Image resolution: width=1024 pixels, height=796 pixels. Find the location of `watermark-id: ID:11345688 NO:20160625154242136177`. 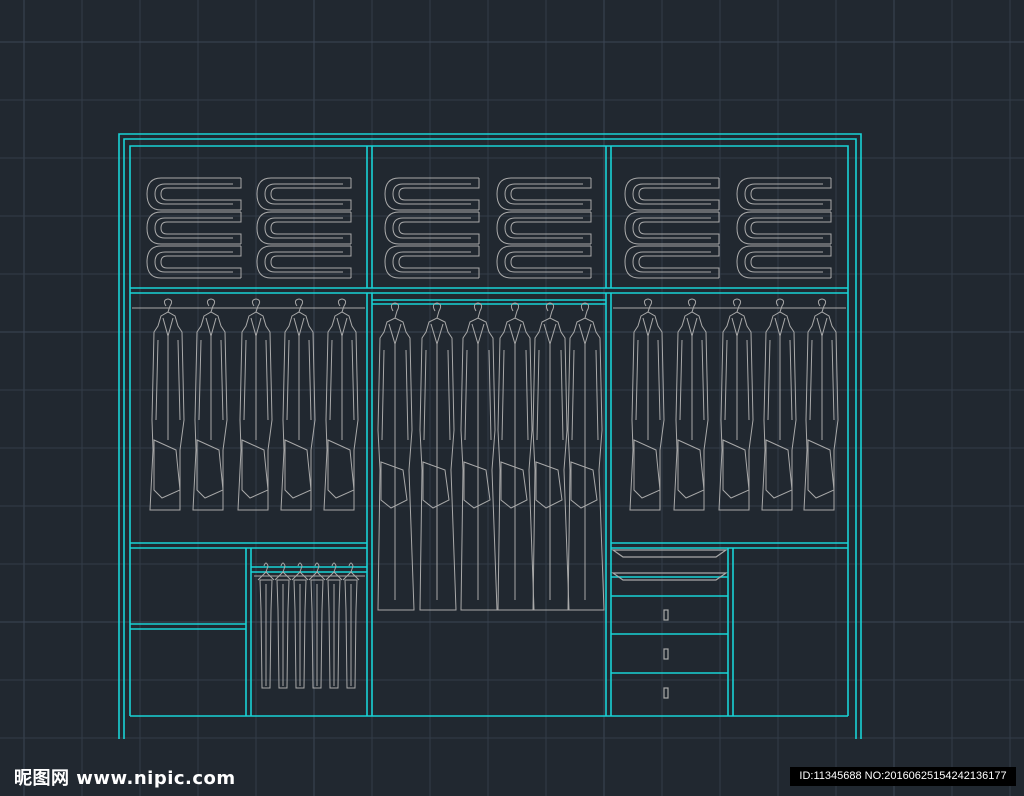

watermark-id: ID:11345688 NO:20160625154242136177 is located at coordinates (903, 776).